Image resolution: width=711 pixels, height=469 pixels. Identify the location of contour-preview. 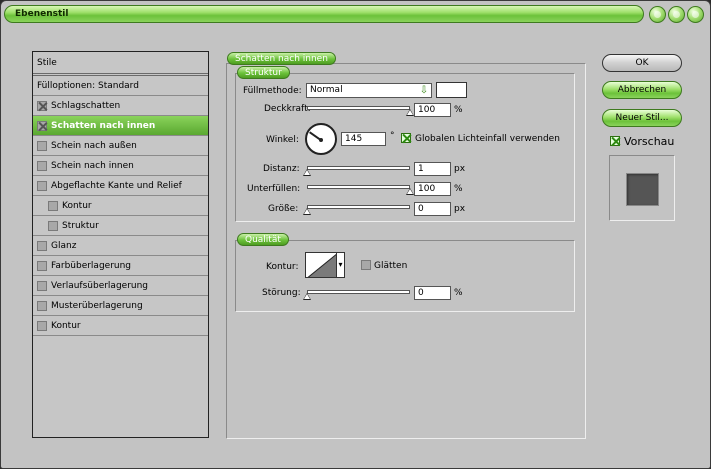
(321, 265).